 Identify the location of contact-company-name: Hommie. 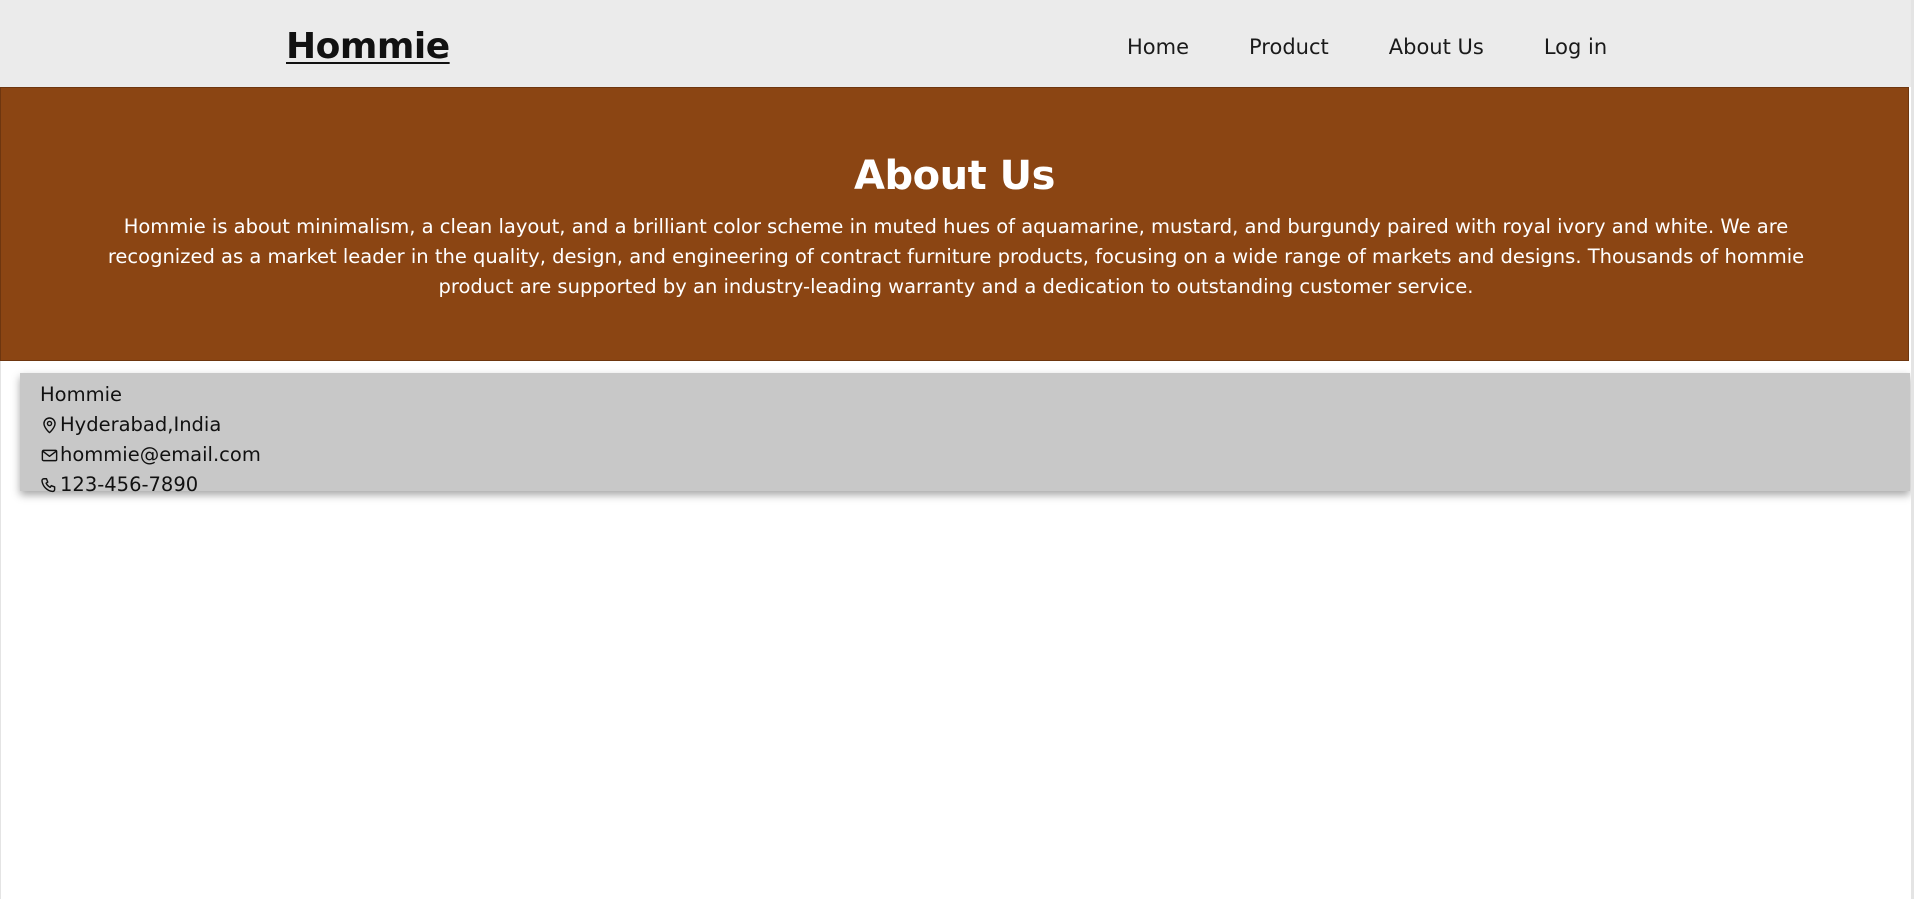
(81, 395).